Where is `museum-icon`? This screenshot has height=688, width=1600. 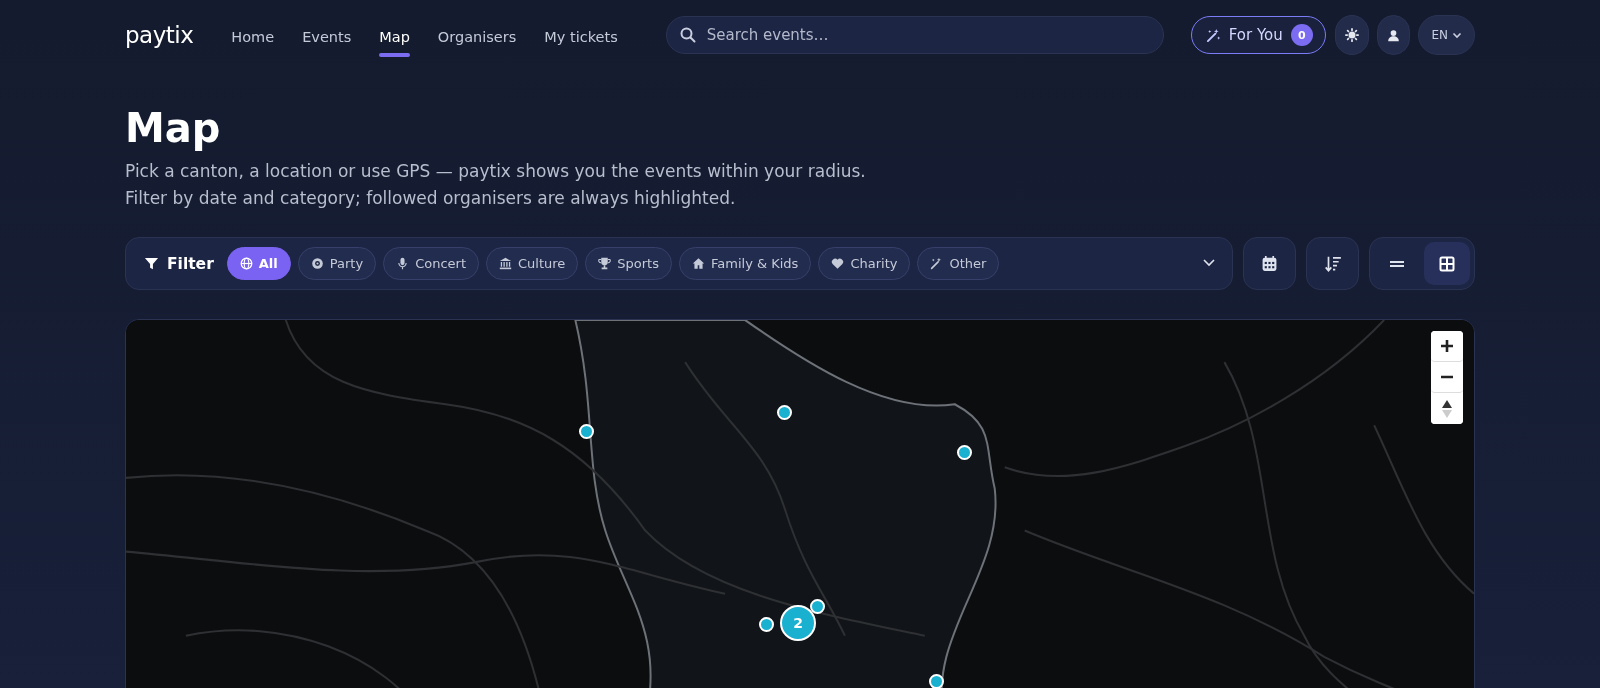
museum-icon is located at coordinates (505, 263).